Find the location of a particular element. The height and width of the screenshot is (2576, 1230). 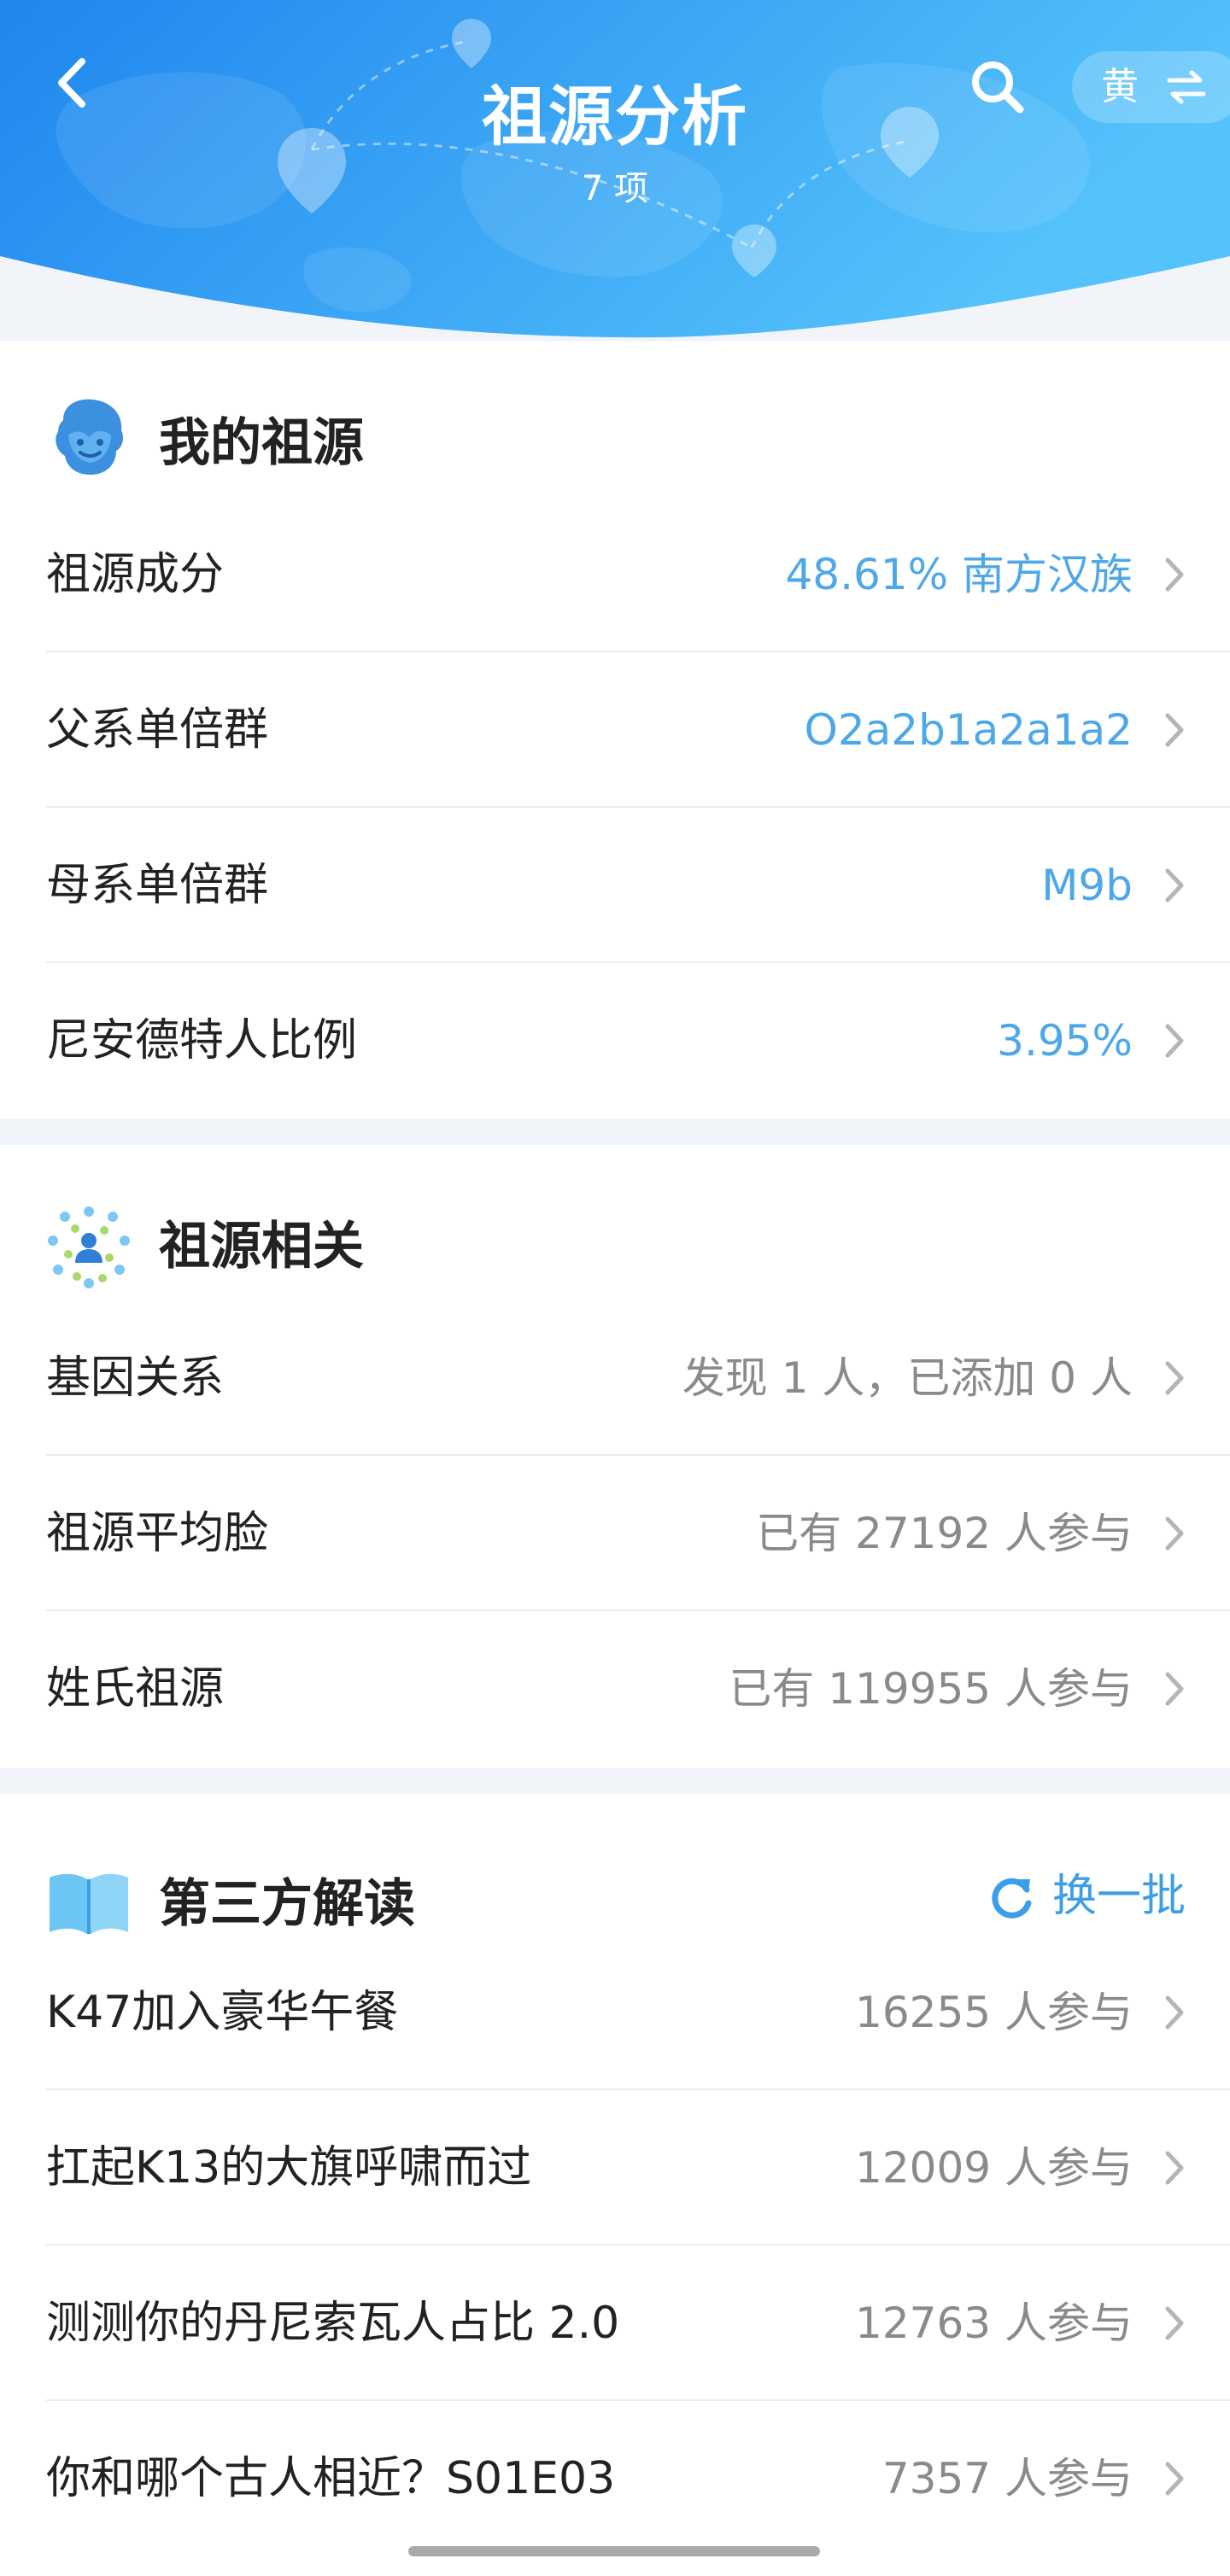

row-value: 12763 人参与 is located at coordinates (994, 2323).